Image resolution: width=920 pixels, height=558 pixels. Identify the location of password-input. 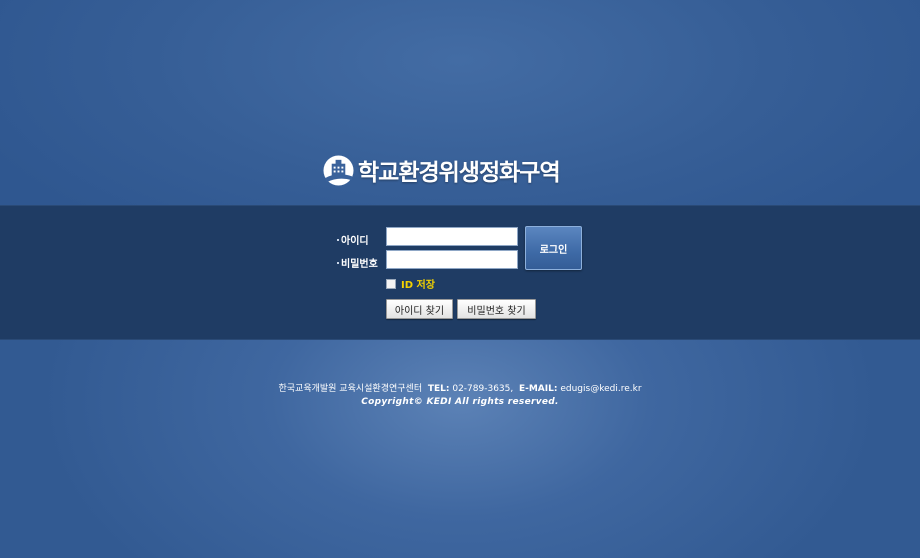
(452, 259).